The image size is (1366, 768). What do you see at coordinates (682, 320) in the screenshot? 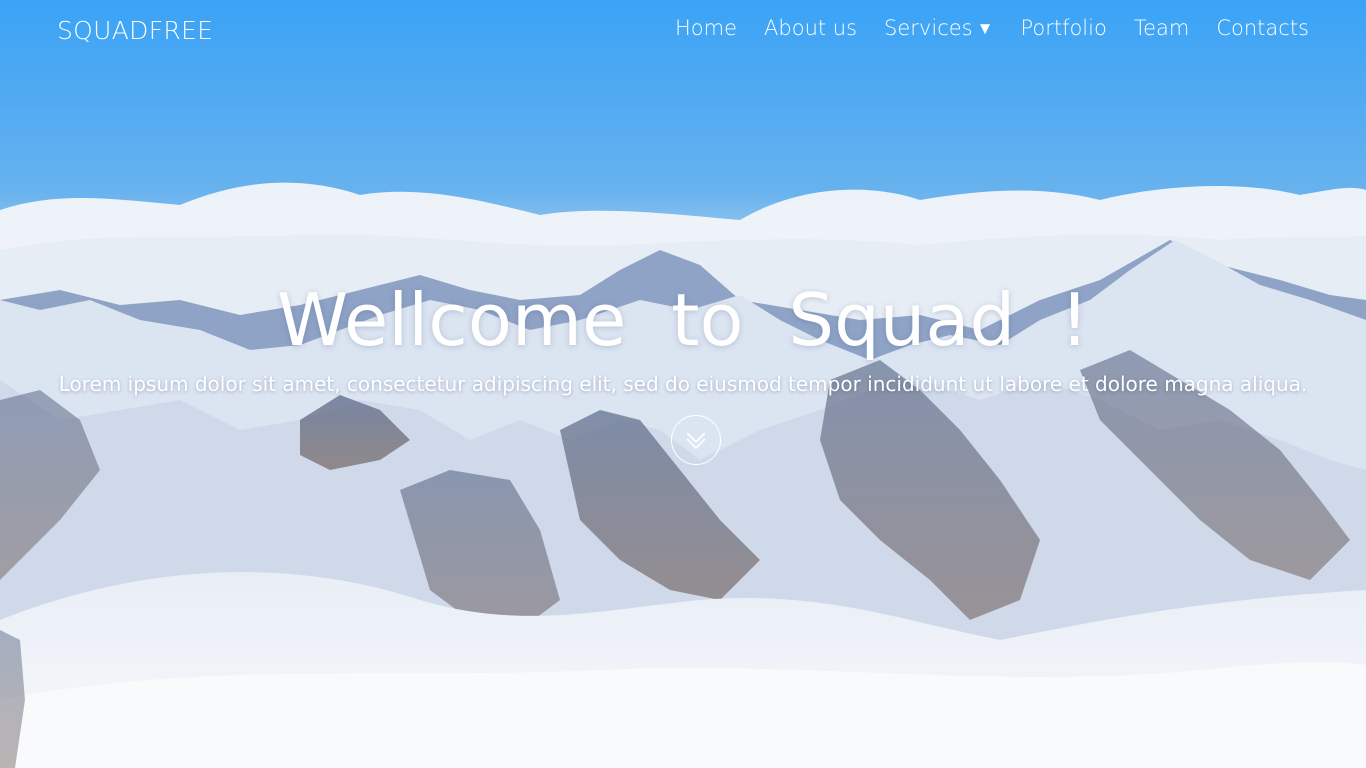
I see `hero-headline: Wellcome to Squad !` at bounding box center [682, 320].